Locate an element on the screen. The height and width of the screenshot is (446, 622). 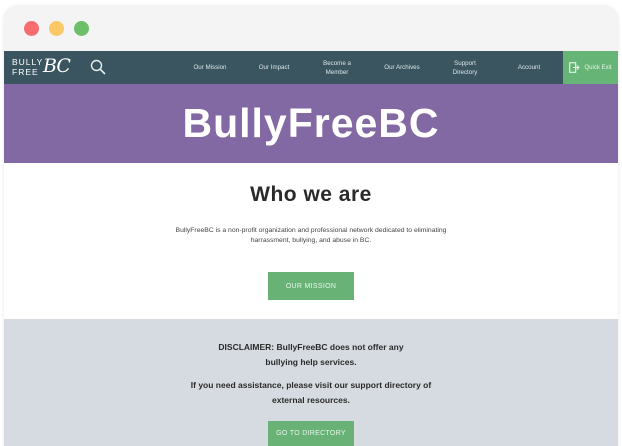
logo-script: BC is located at coordinates (57, 66).